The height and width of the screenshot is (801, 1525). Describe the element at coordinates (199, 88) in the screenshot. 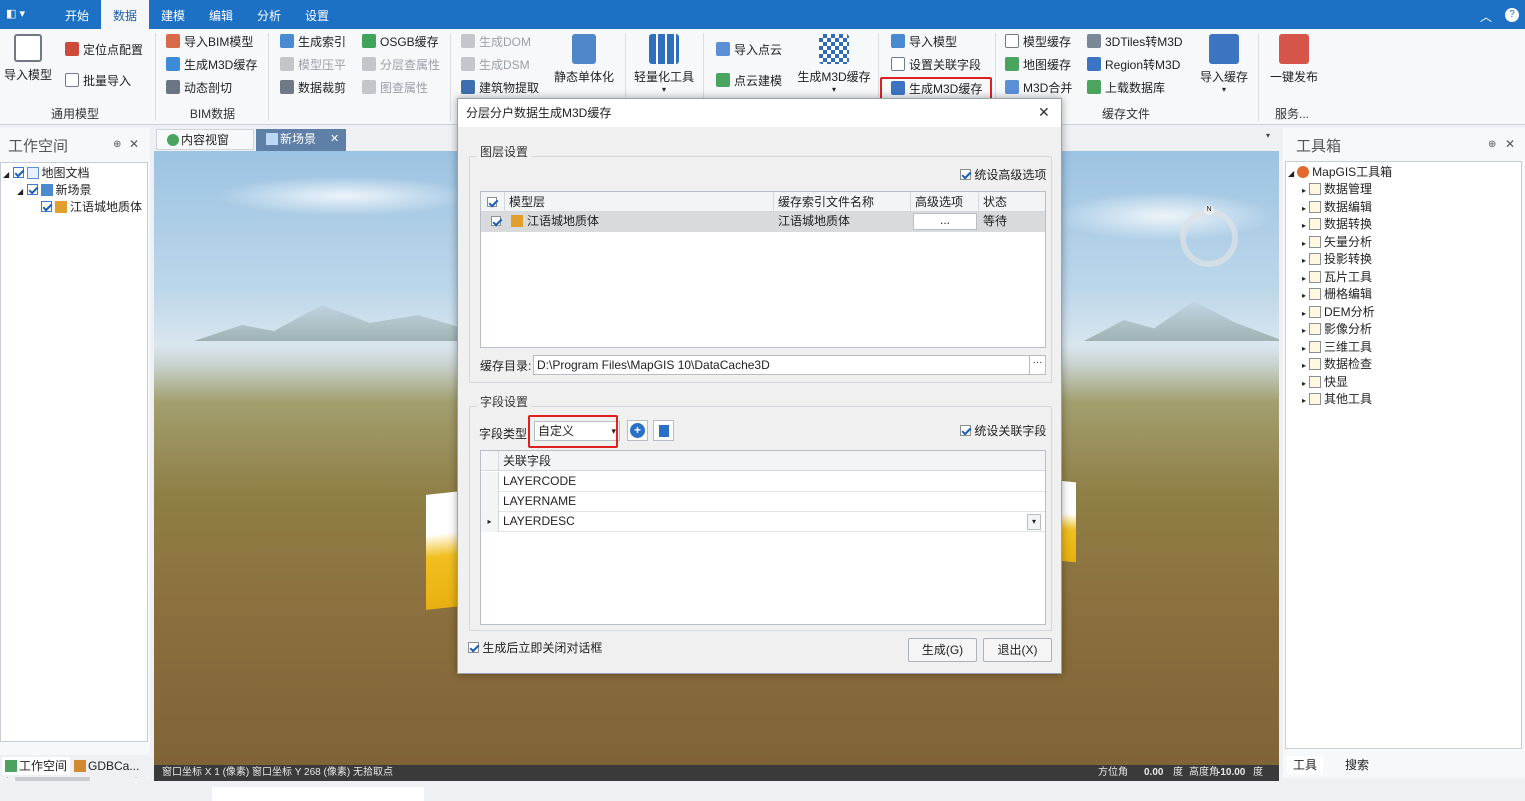

I see `dynamic-section-button: 动态剖切` at that location.